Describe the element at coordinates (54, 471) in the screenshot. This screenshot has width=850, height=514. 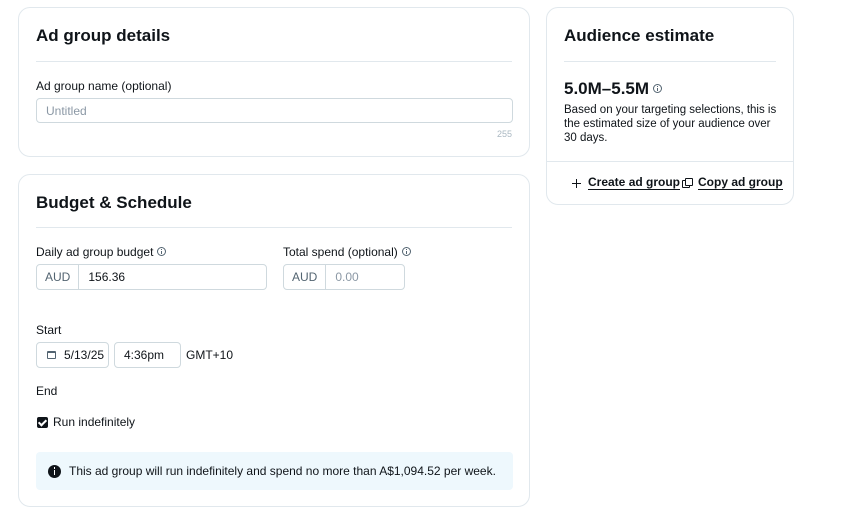
I see `info-filled-icon` at that location.